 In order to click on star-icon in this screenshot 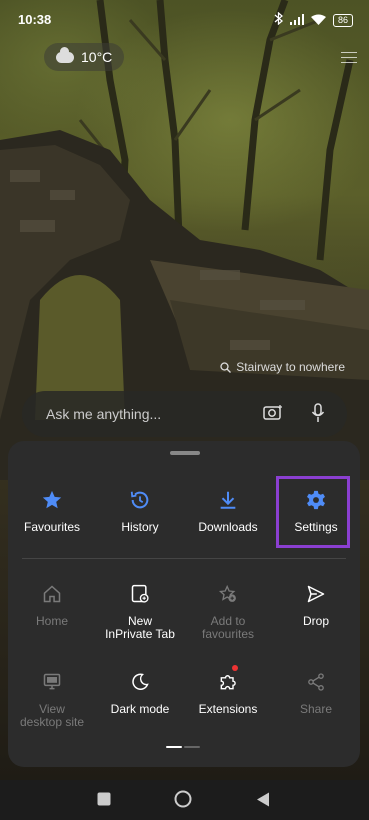, I will do `click(52, 499)`.